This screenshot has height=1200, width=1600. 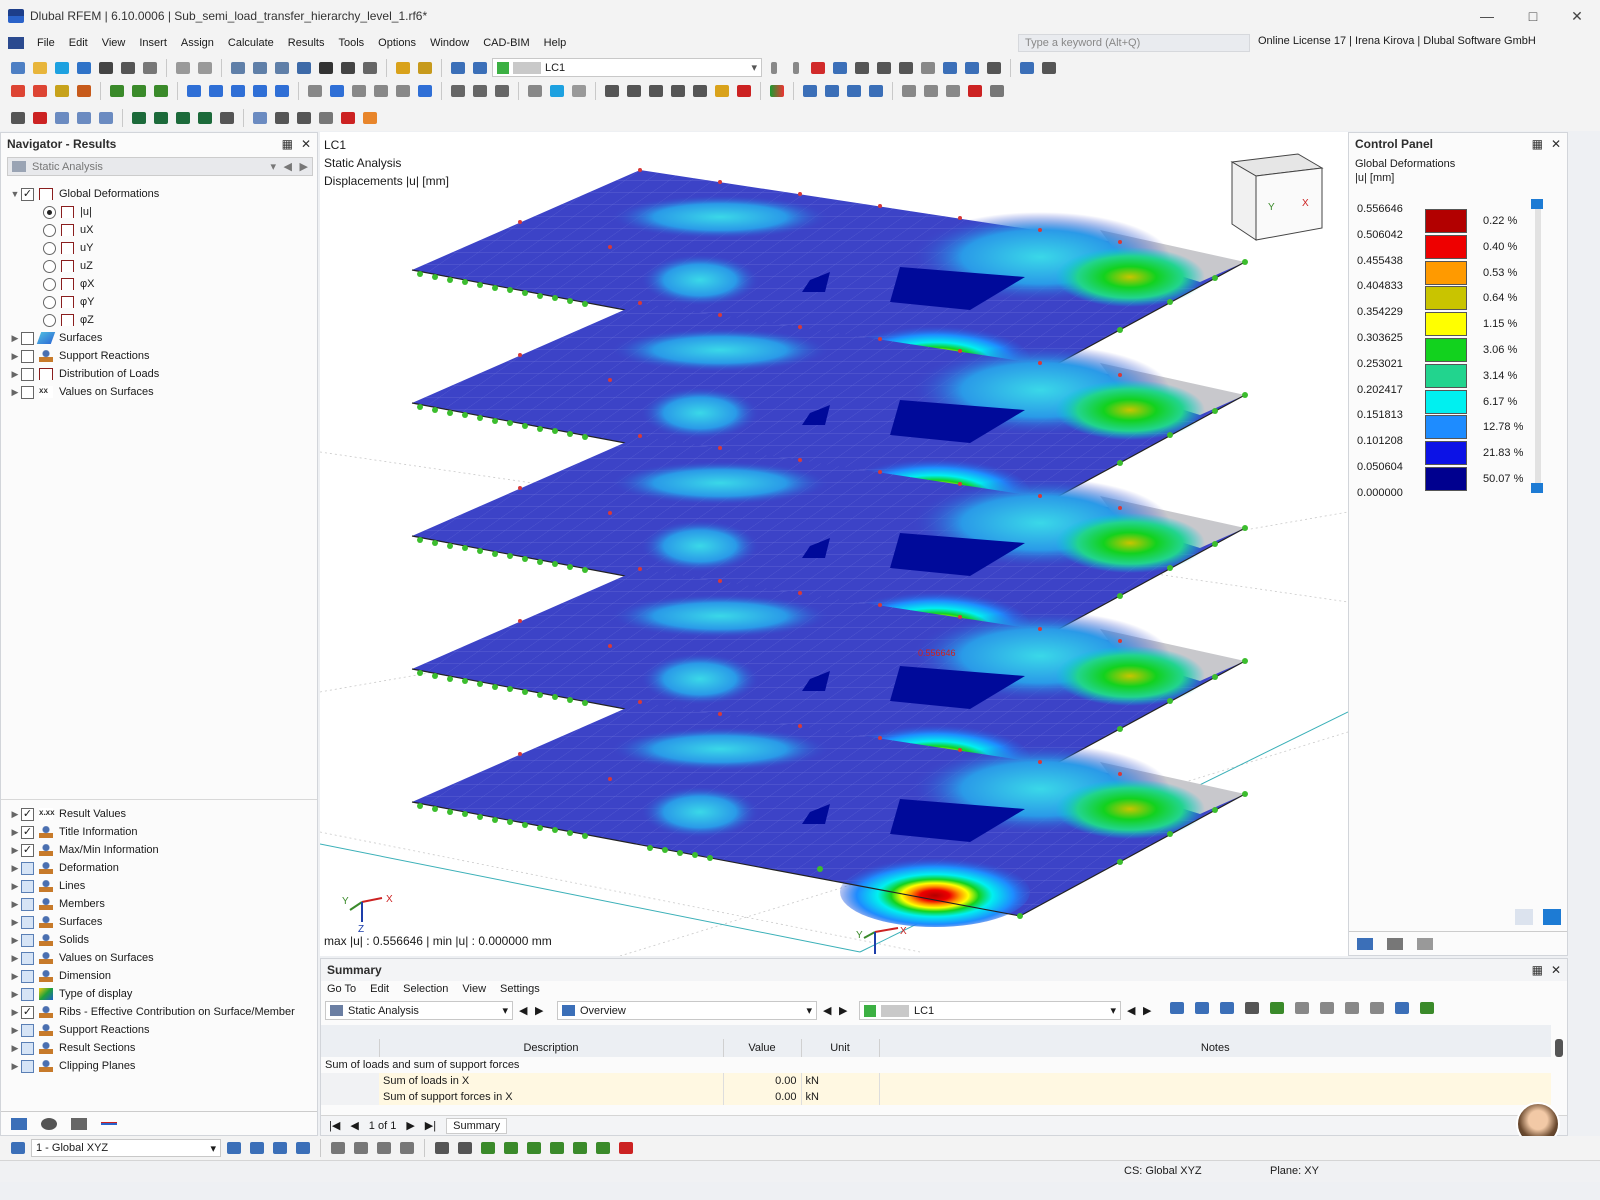 I want to click on script-icon, so click(x=348, y=68).